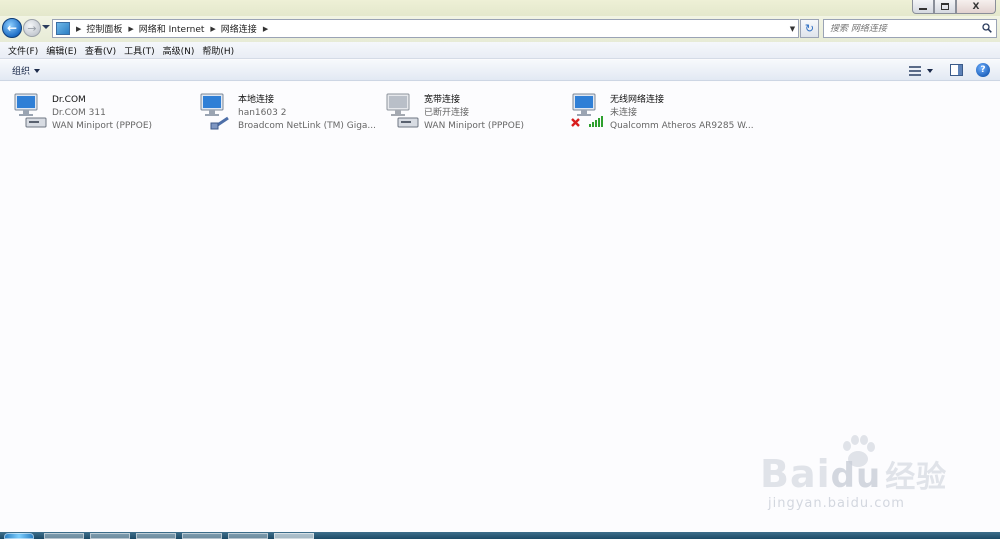  I want to click on arrow-left-icon: ←, so click(12, 28).